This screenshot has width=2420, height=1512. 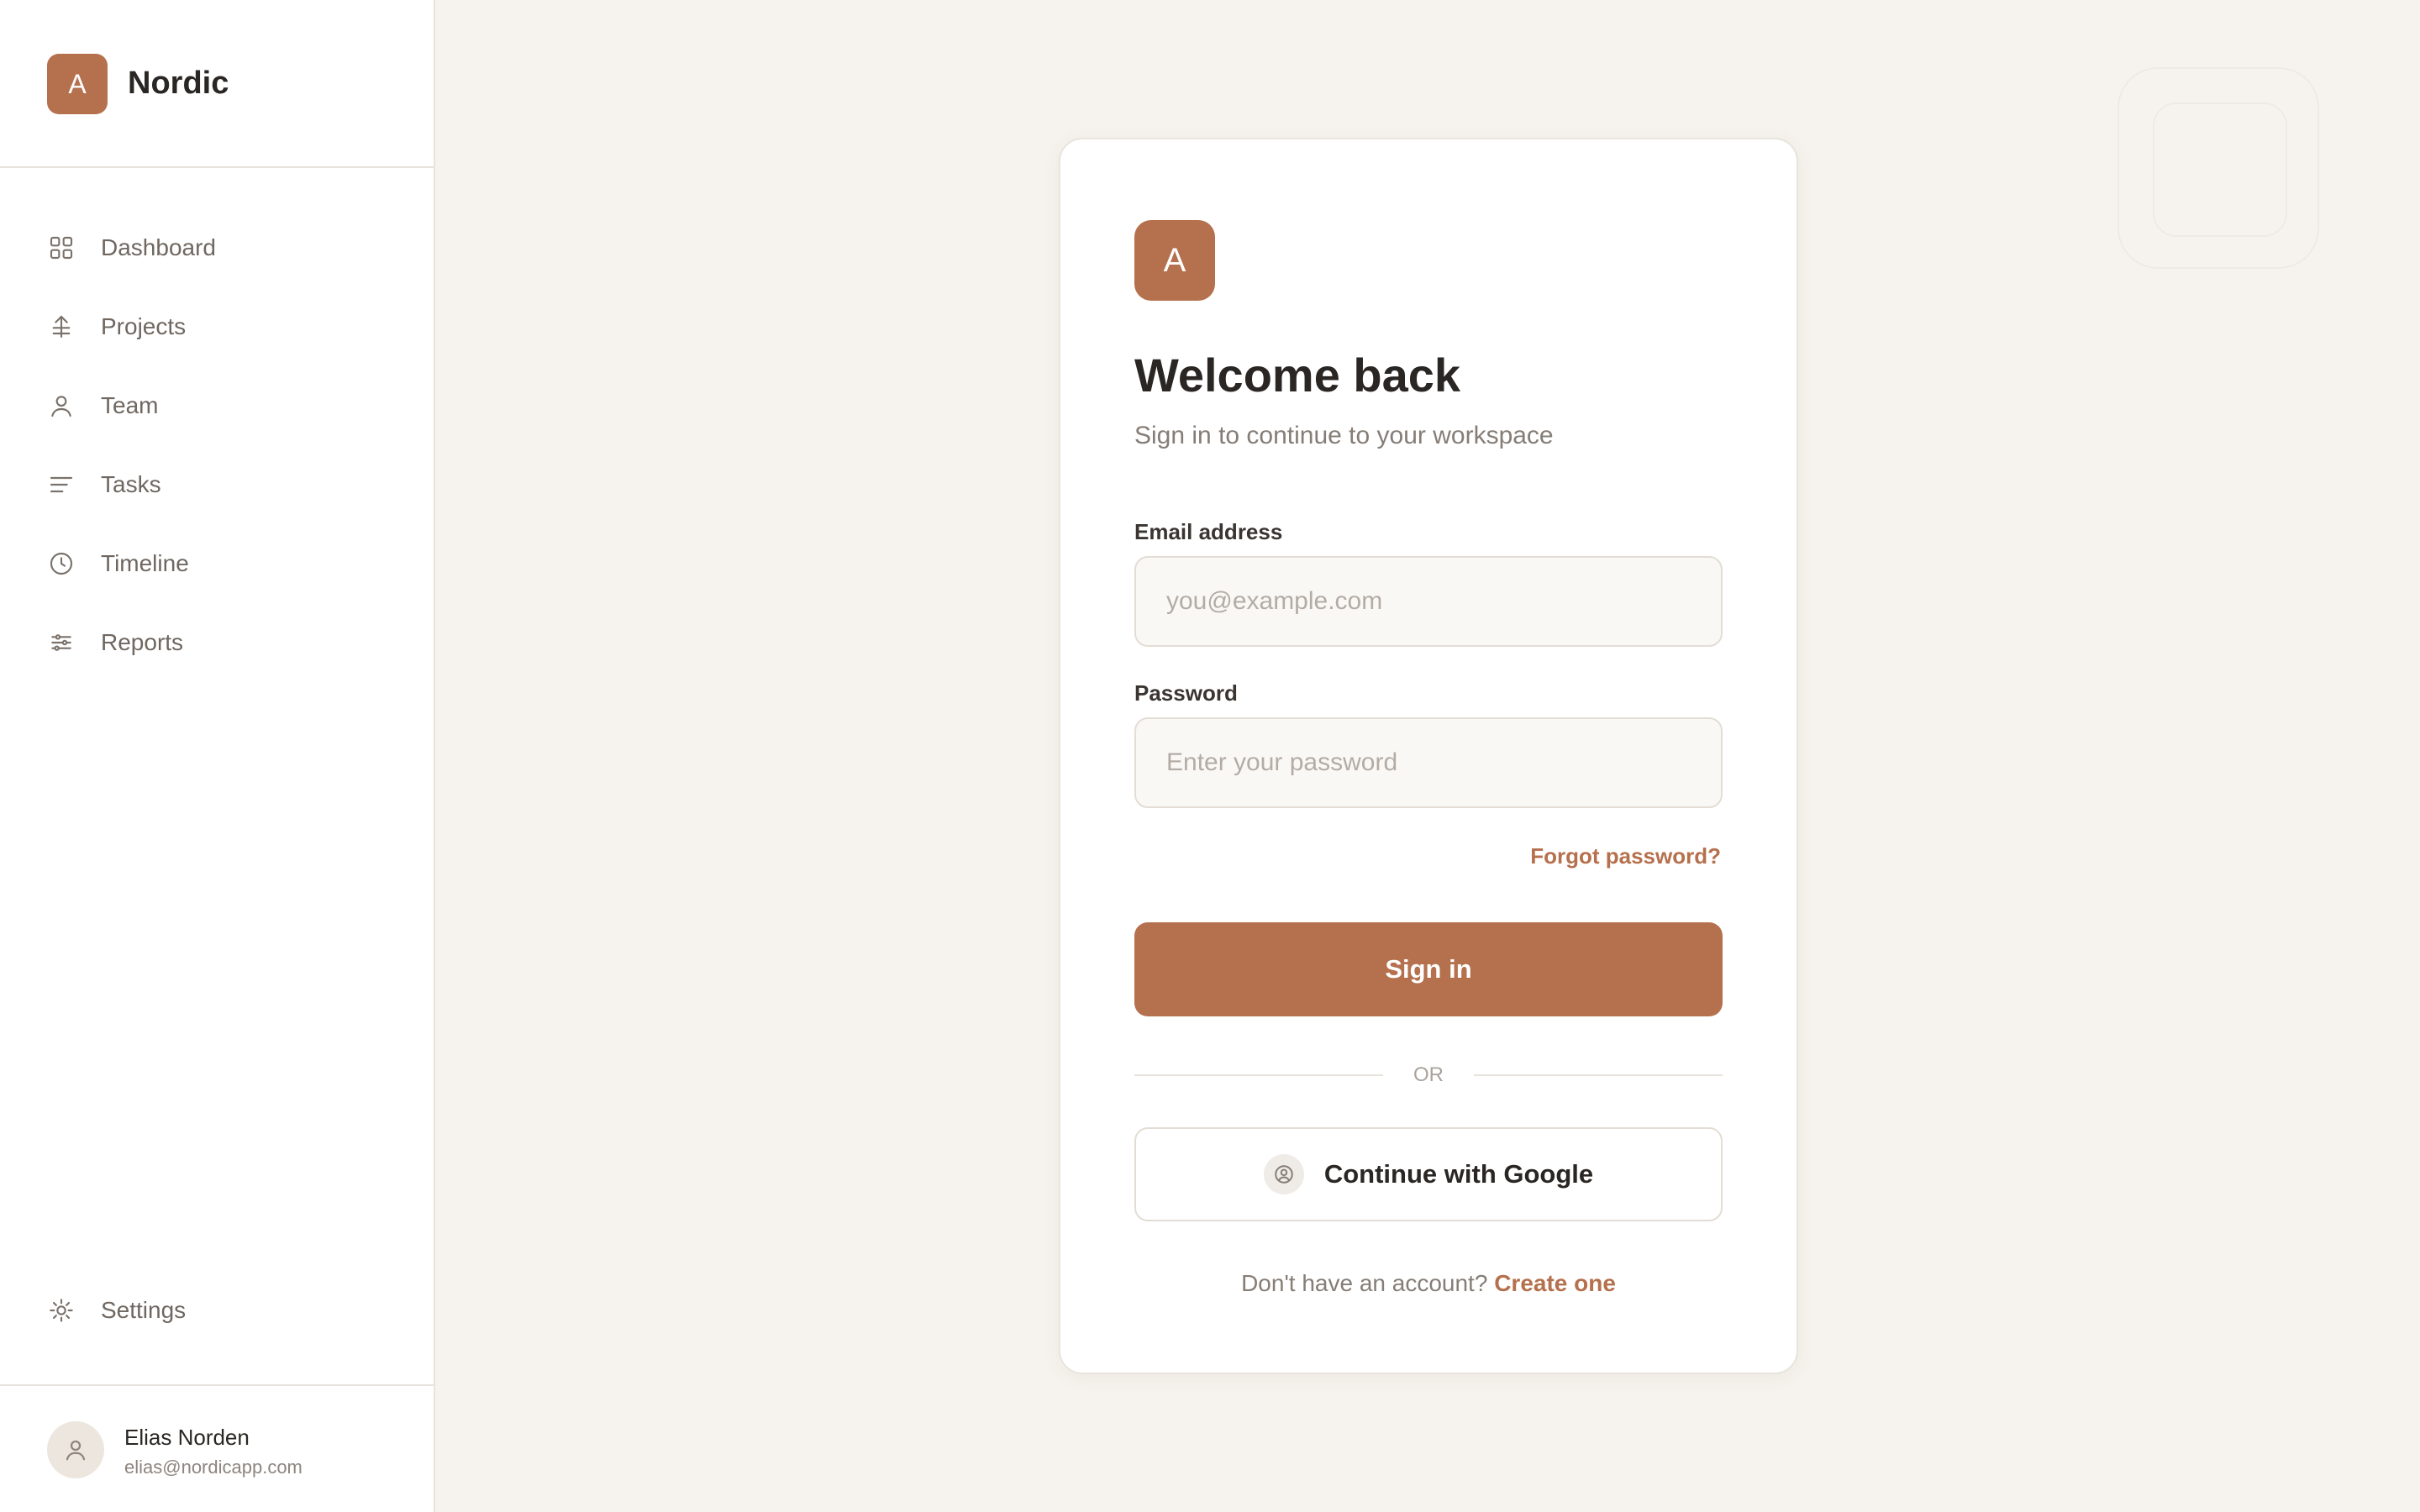 What do you see at coordinates (1625, 856) in the screenshot?
I see `forgot-password-link: Forgot password?` at bounding box center [1625, 856].